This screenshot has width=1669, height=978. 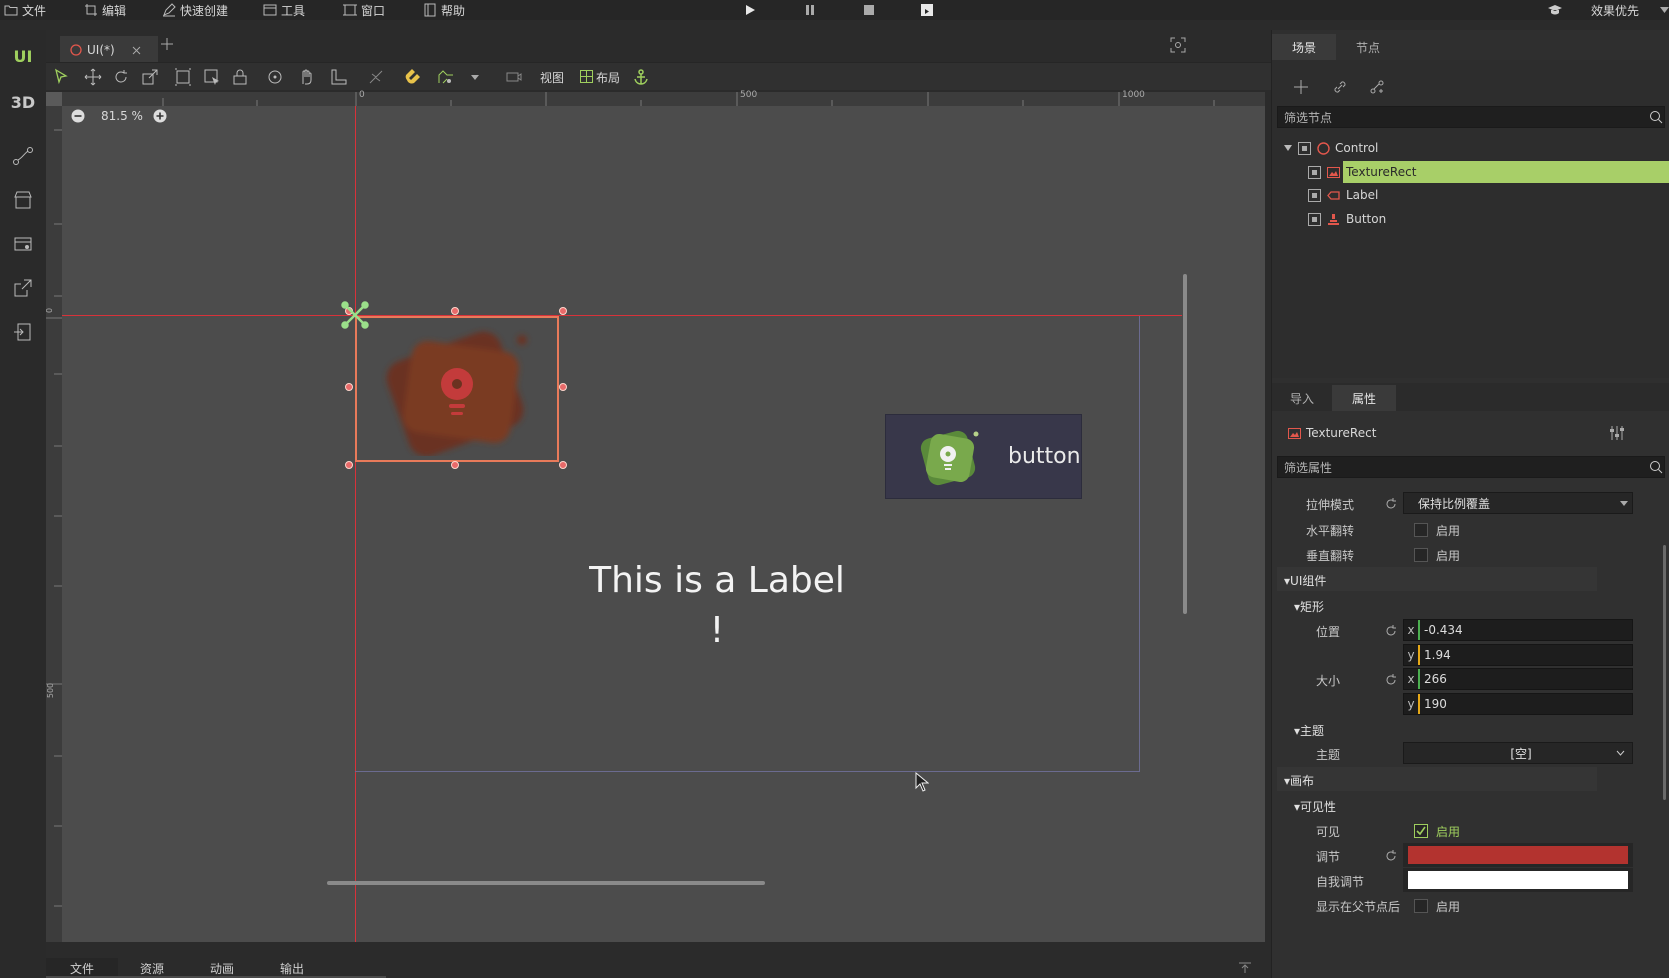 I want to click on section-canvas-header, so click(x=1437, y=779).